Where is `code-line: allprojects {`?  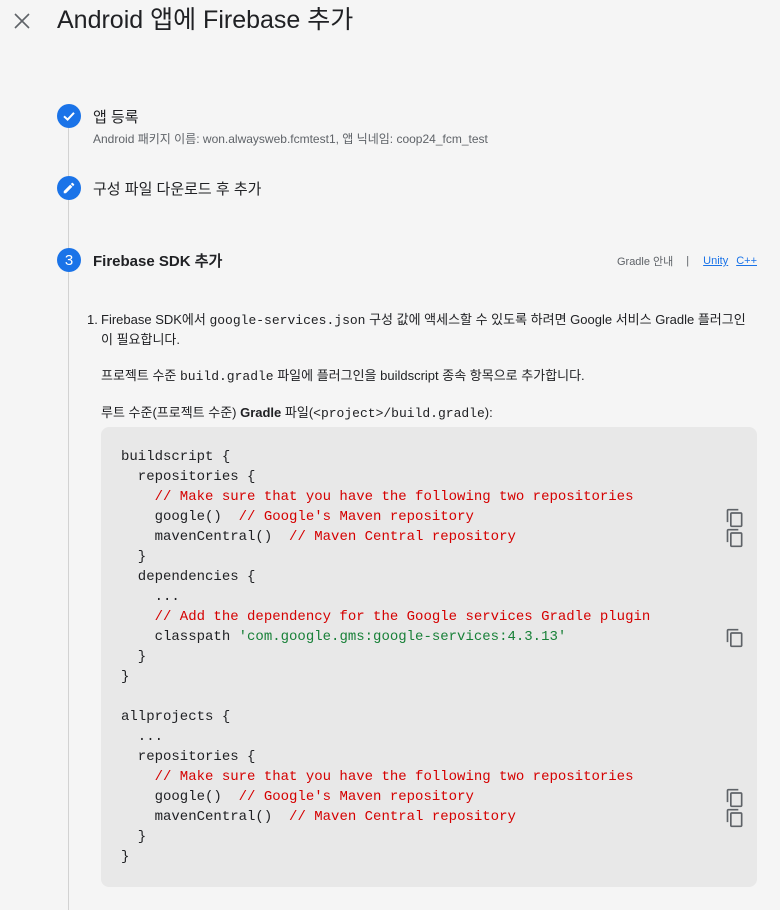
code-line: allprojects { is located at coordinates (175, 717).